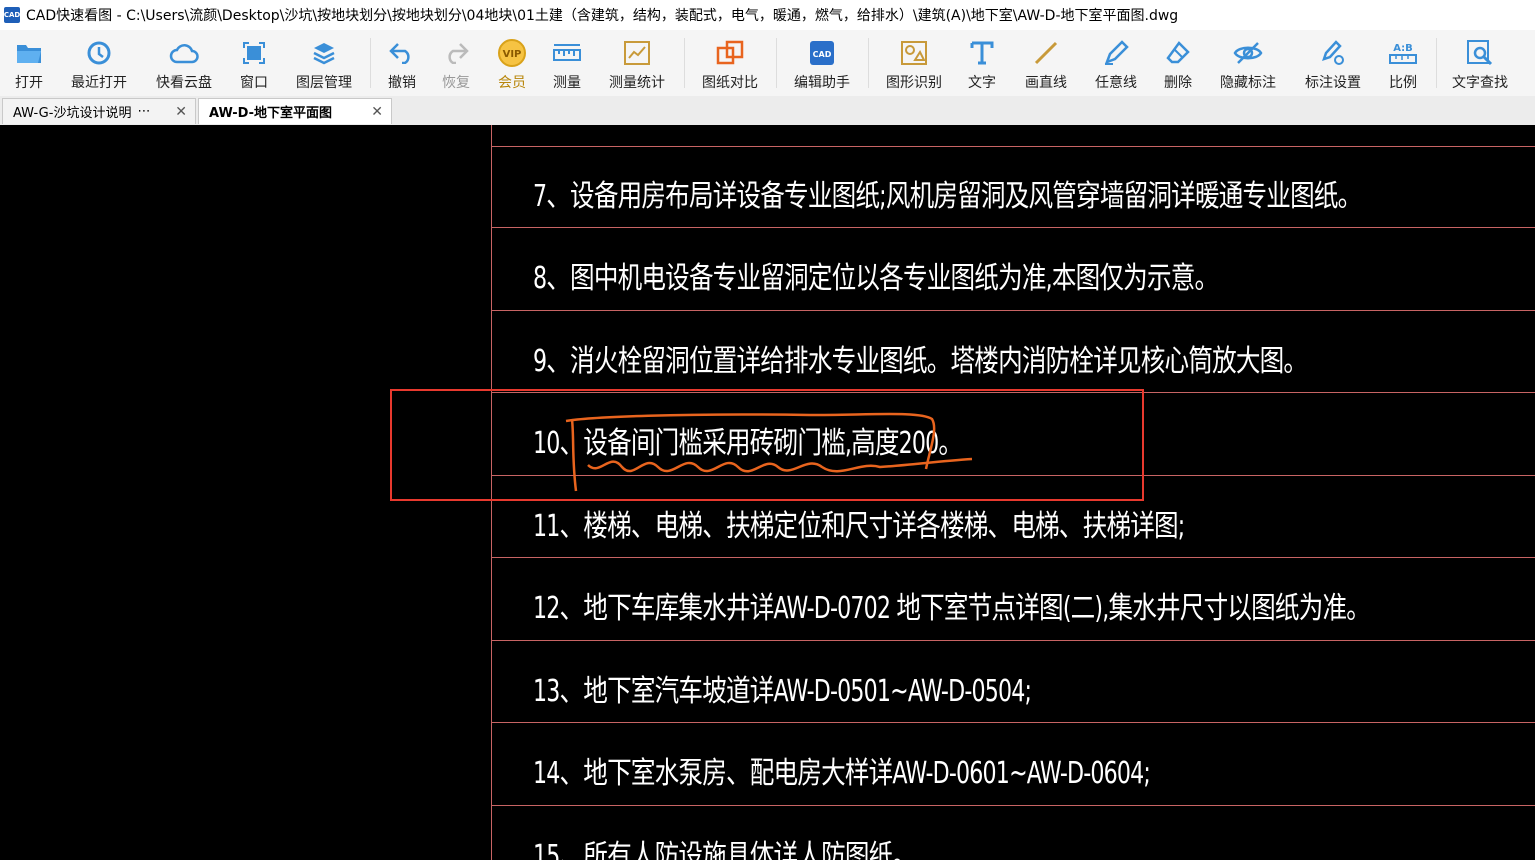 The width and height of the screenshot is (1535, 860). What do you see at coordinates (12, 15) in the screenshot?
I see `app-logo-icon: CAD` at bounding box center [12, 15].